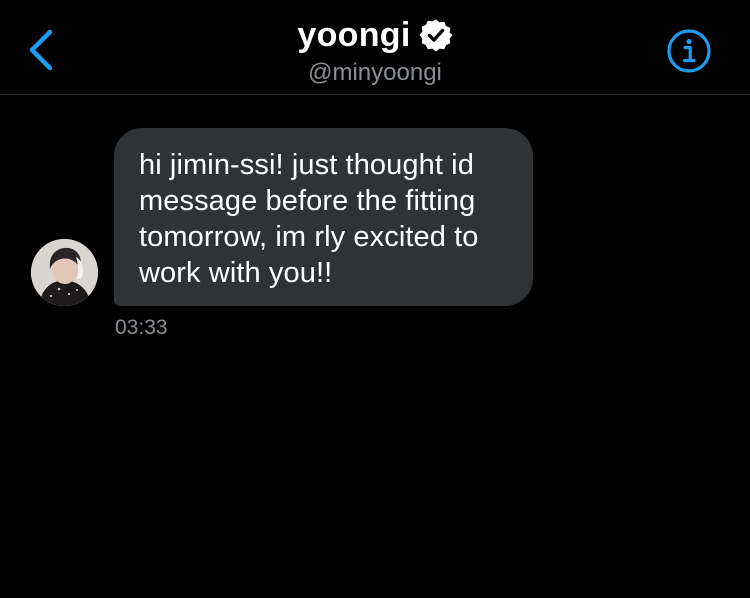 This screenshot has width=750, height=598. What do you see at coordinates (307, 201) in the screenshot?
I see `message-line: message before the fitting` at bounding box center [307, 201].